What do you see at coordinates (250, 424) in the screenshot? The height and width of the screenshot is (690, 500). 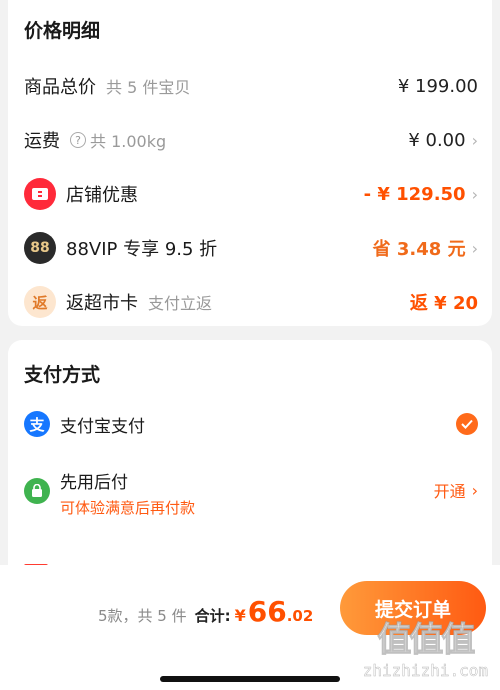 I see `payment-option-alipay: 支 支付宝支付` at bounding box center [250, 424].